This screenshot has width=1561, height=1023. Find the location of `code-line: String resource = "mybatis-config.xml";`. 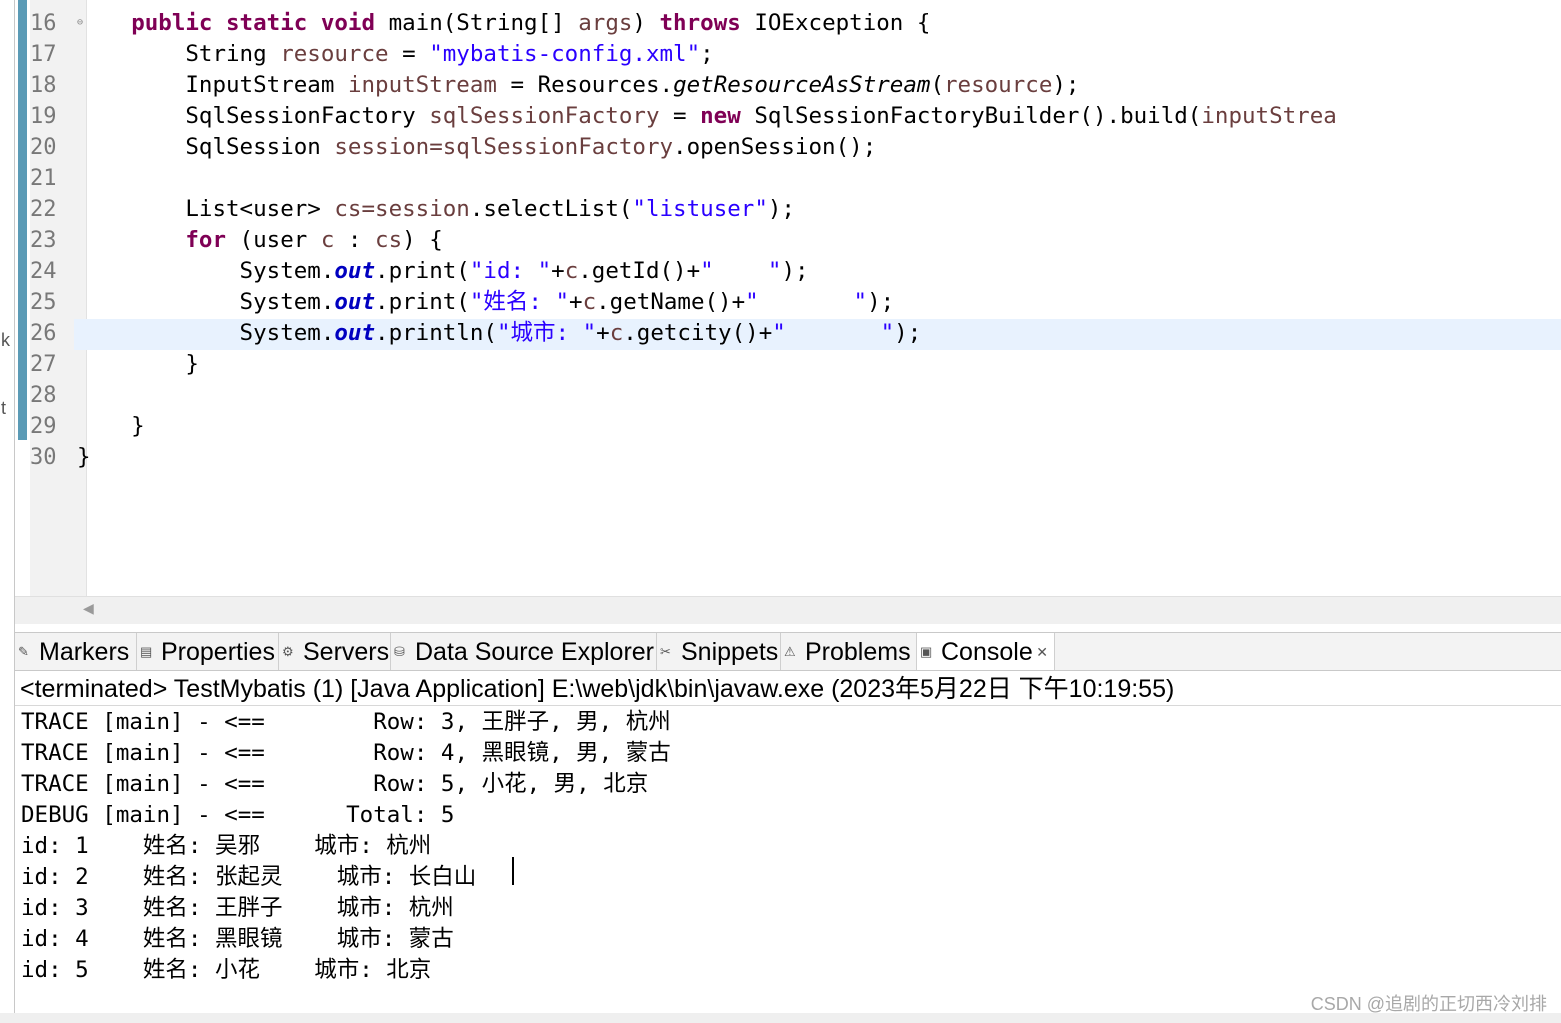

code-line: String resource = "mybatis-config.xml"; is located at coordinates (395, 54).